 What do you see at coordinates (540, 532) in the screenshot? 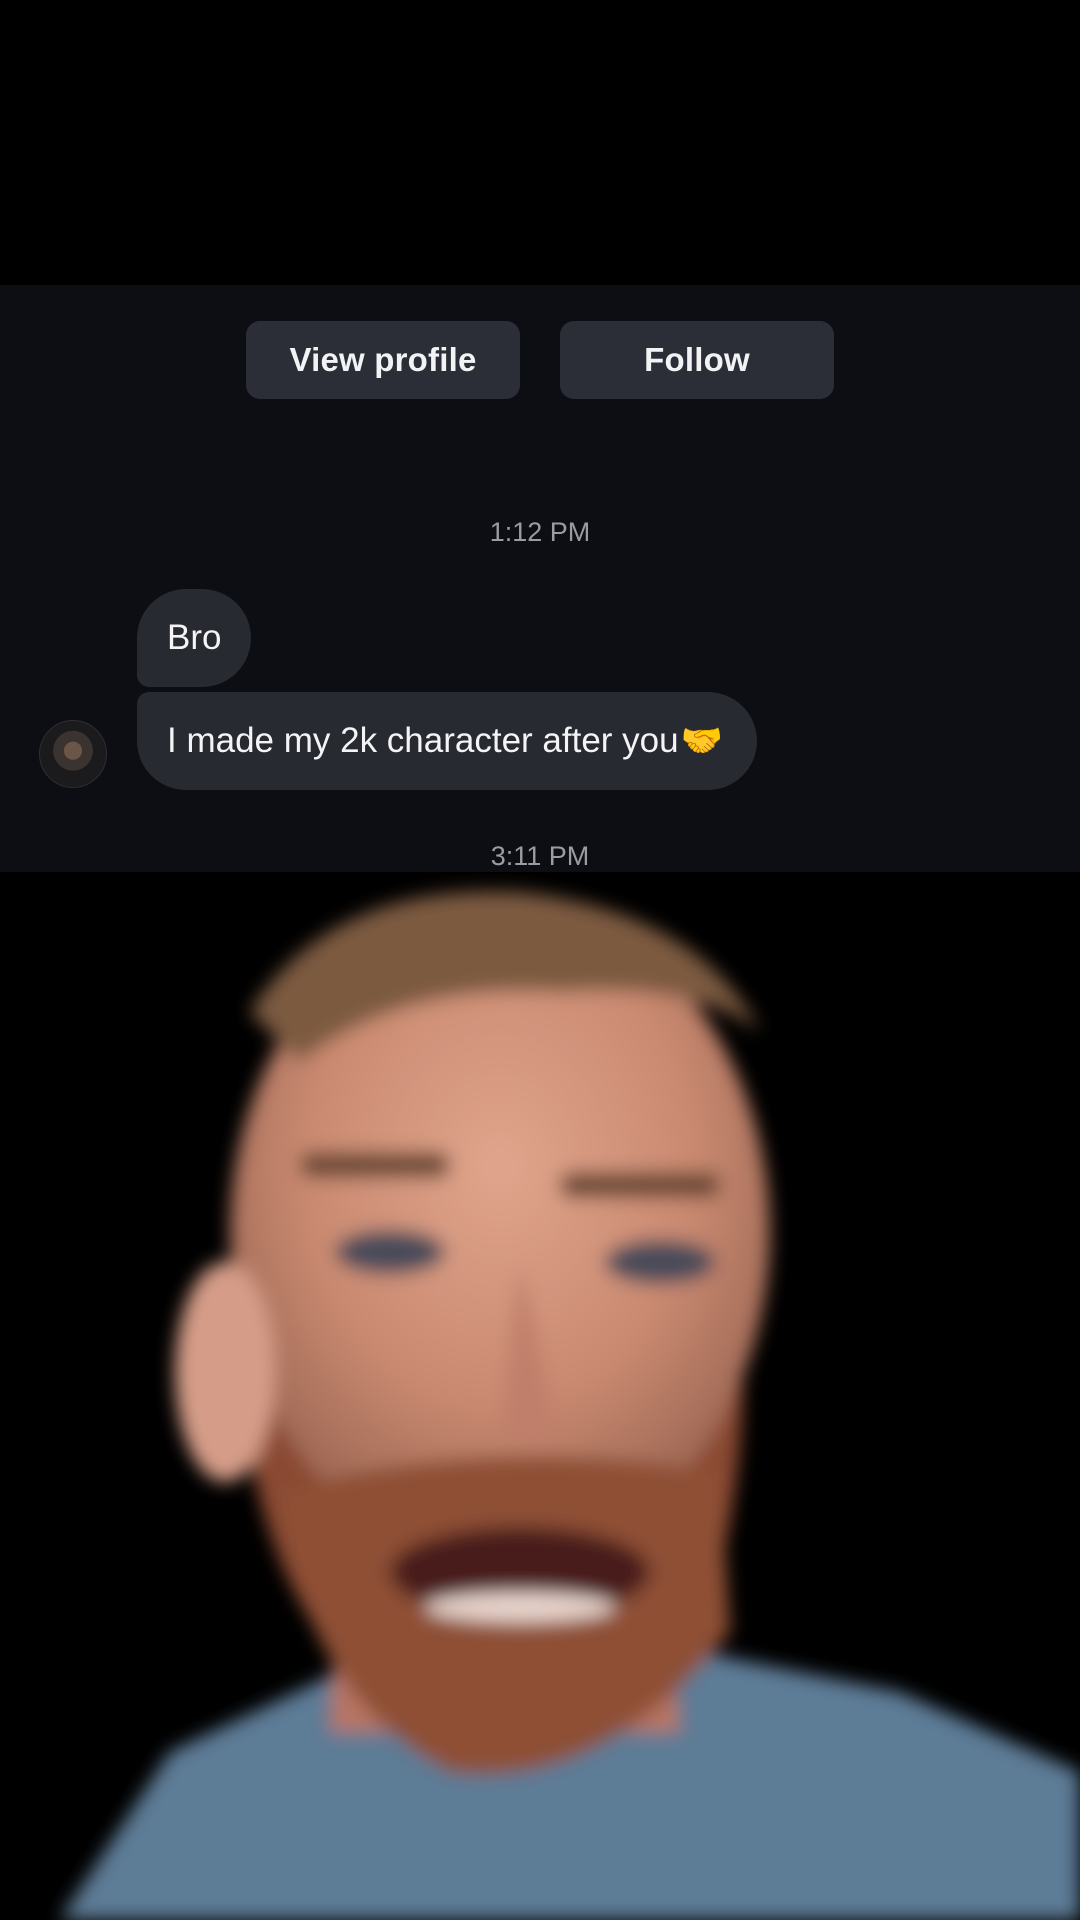
I see `message-timestamp: 1:12 PM` at bounding box center [540, 532].